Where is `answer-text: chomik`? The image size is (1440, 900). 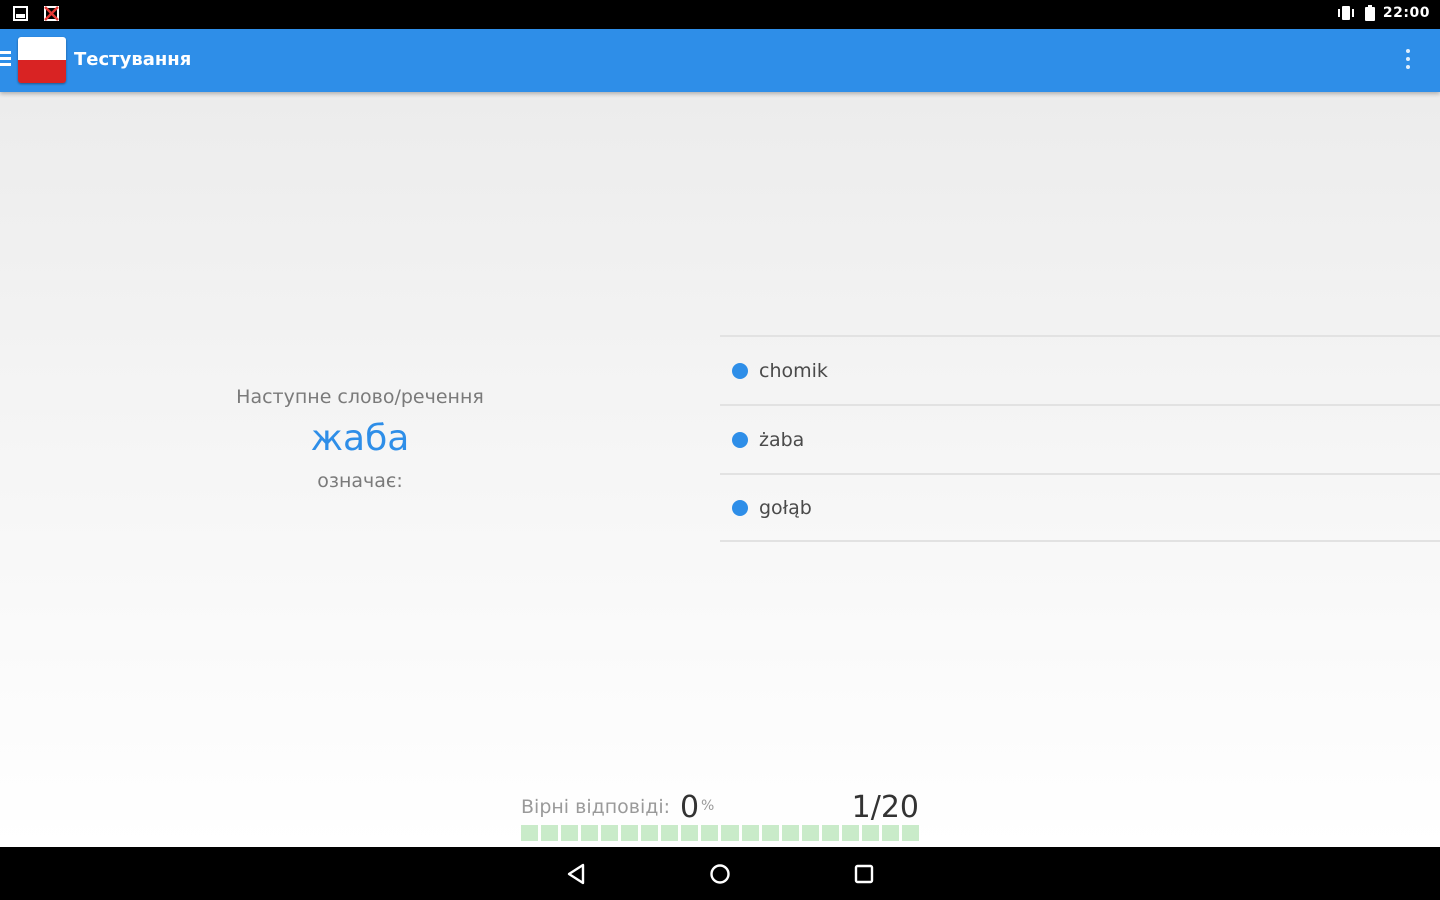
answer-text: chomik is located at coordinates (793, 370).